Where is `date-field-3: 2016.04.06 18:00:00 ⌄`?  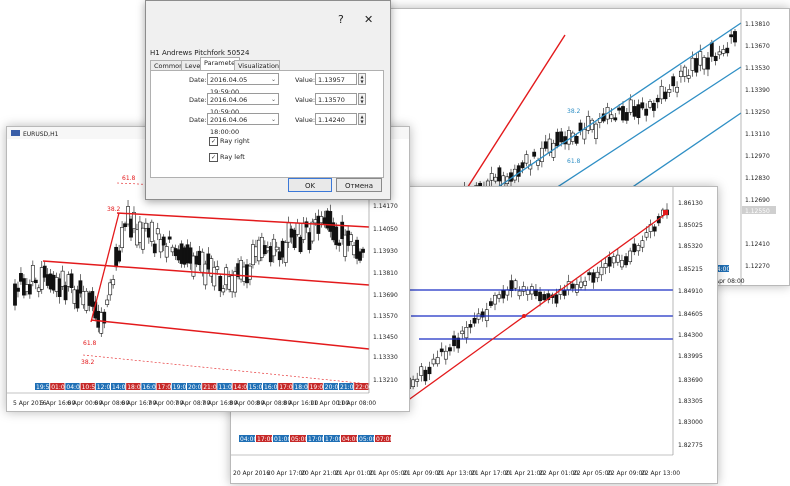 date-field-3: 2016.04.06 18:00:00 ⌄ is located at coordinates (243, 124).